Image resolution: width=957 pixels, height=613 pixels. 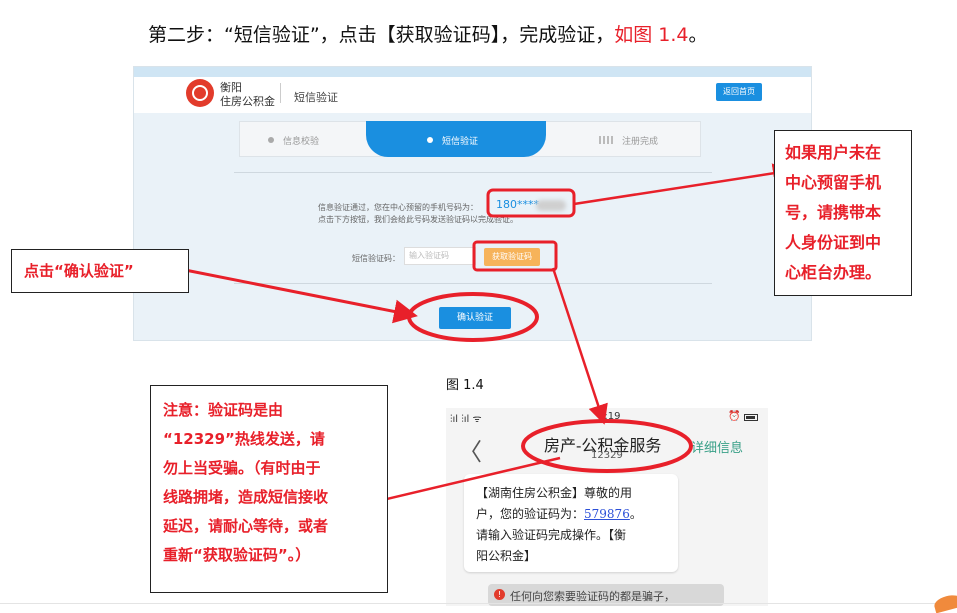 What do you see at coordinates (833, 182) in the screenshot?
I see `callout-line: 中心预留手机` at bounding box center [833, 182].